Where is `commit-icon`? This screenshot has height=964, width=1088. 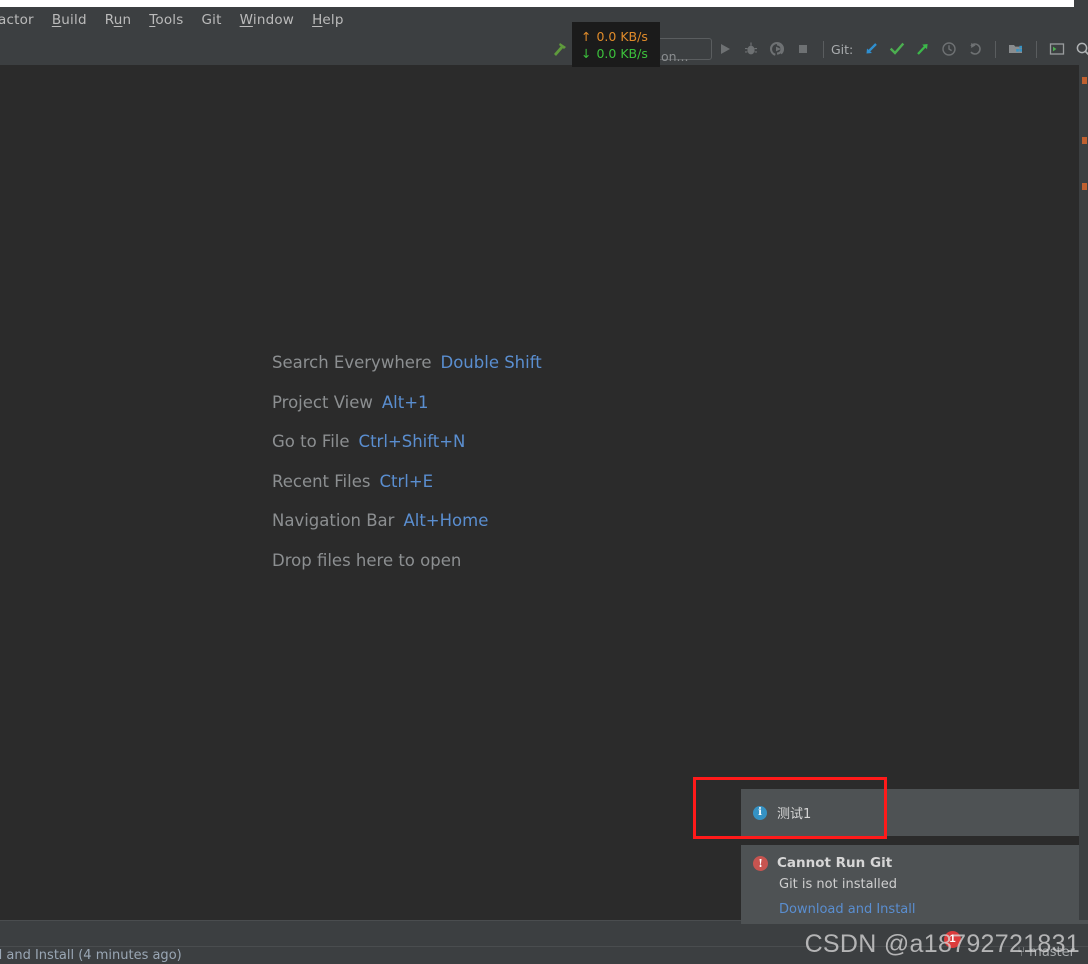 commit-icon is located at coordinates (897, 49).